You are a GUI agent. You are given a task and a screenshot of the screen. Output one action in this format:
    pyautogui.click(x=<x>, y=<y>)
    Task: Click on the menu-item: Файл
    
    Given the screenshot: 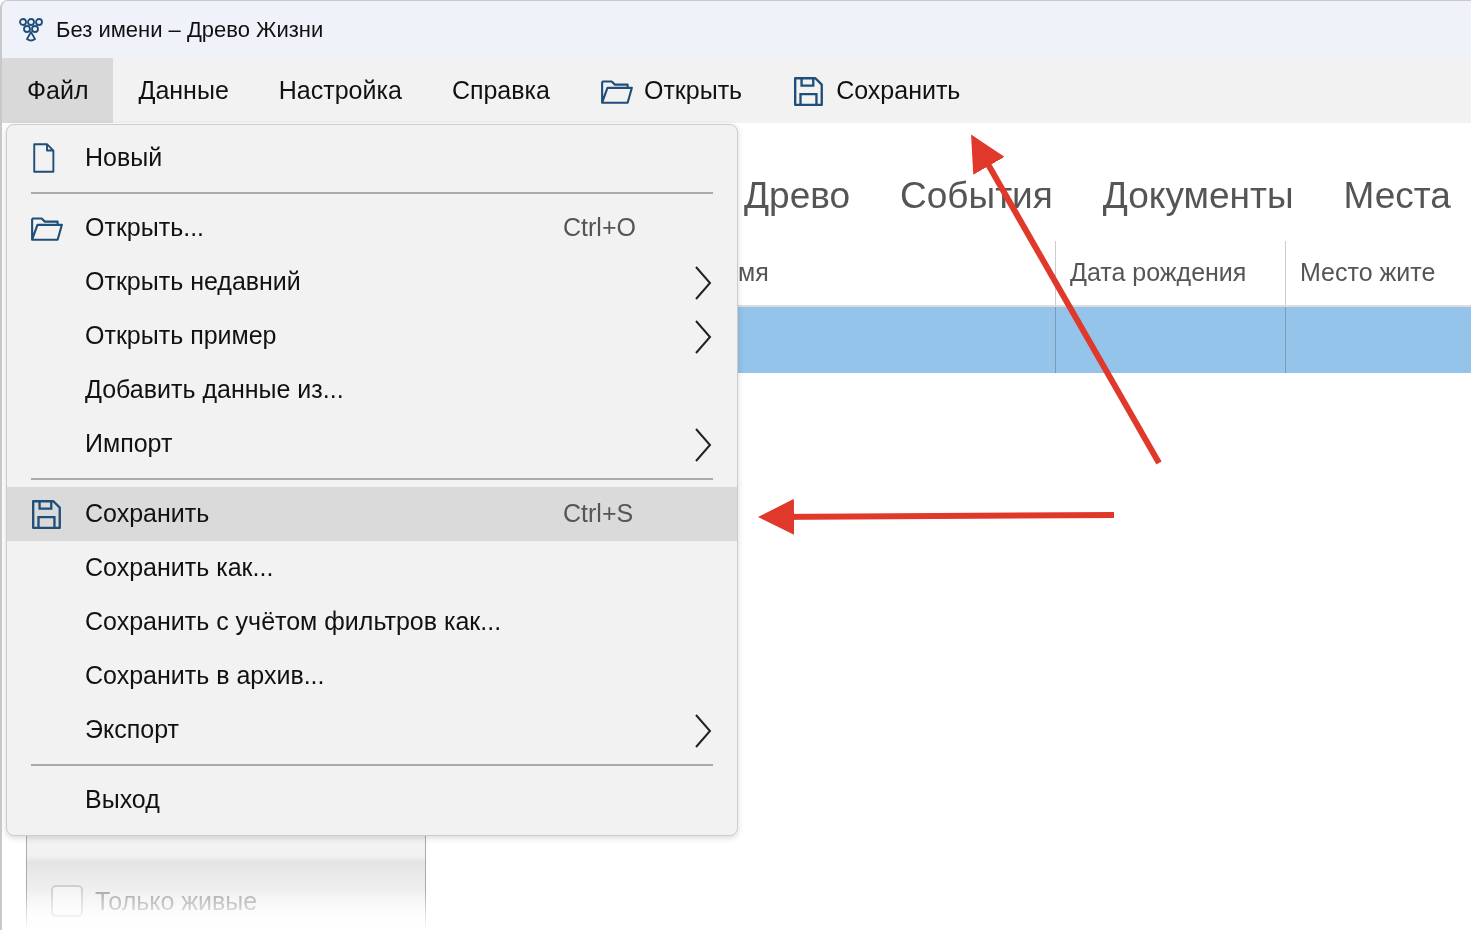 What is the action you would take?
    pyautogui.click(x=58, y=90)
    